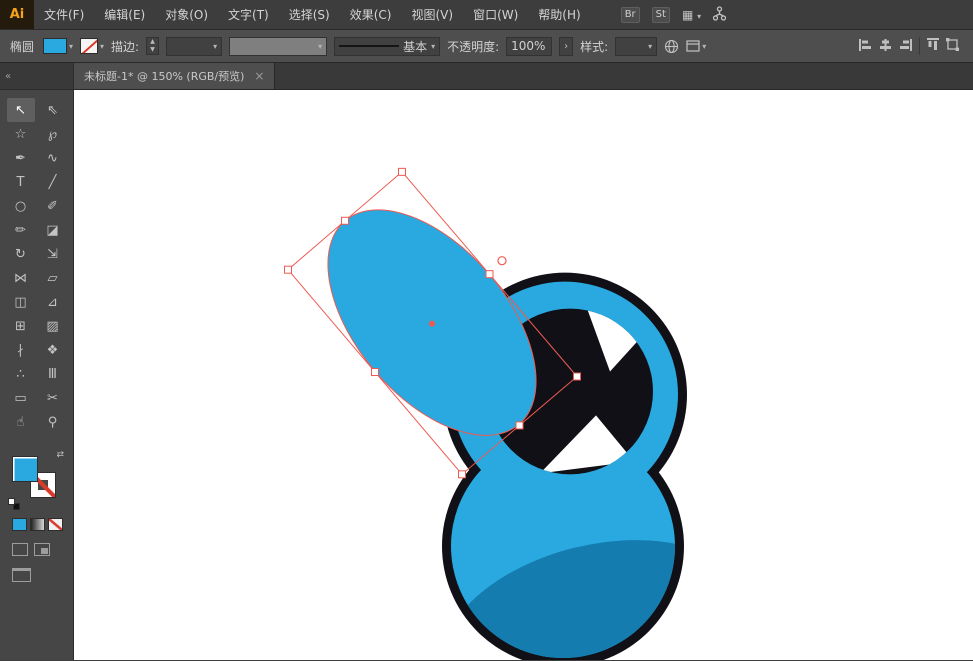  What do you see at coordinates (630, 14) in the screenshot?
I see `bridge-badge: Br` at bounding box center [630, 14].